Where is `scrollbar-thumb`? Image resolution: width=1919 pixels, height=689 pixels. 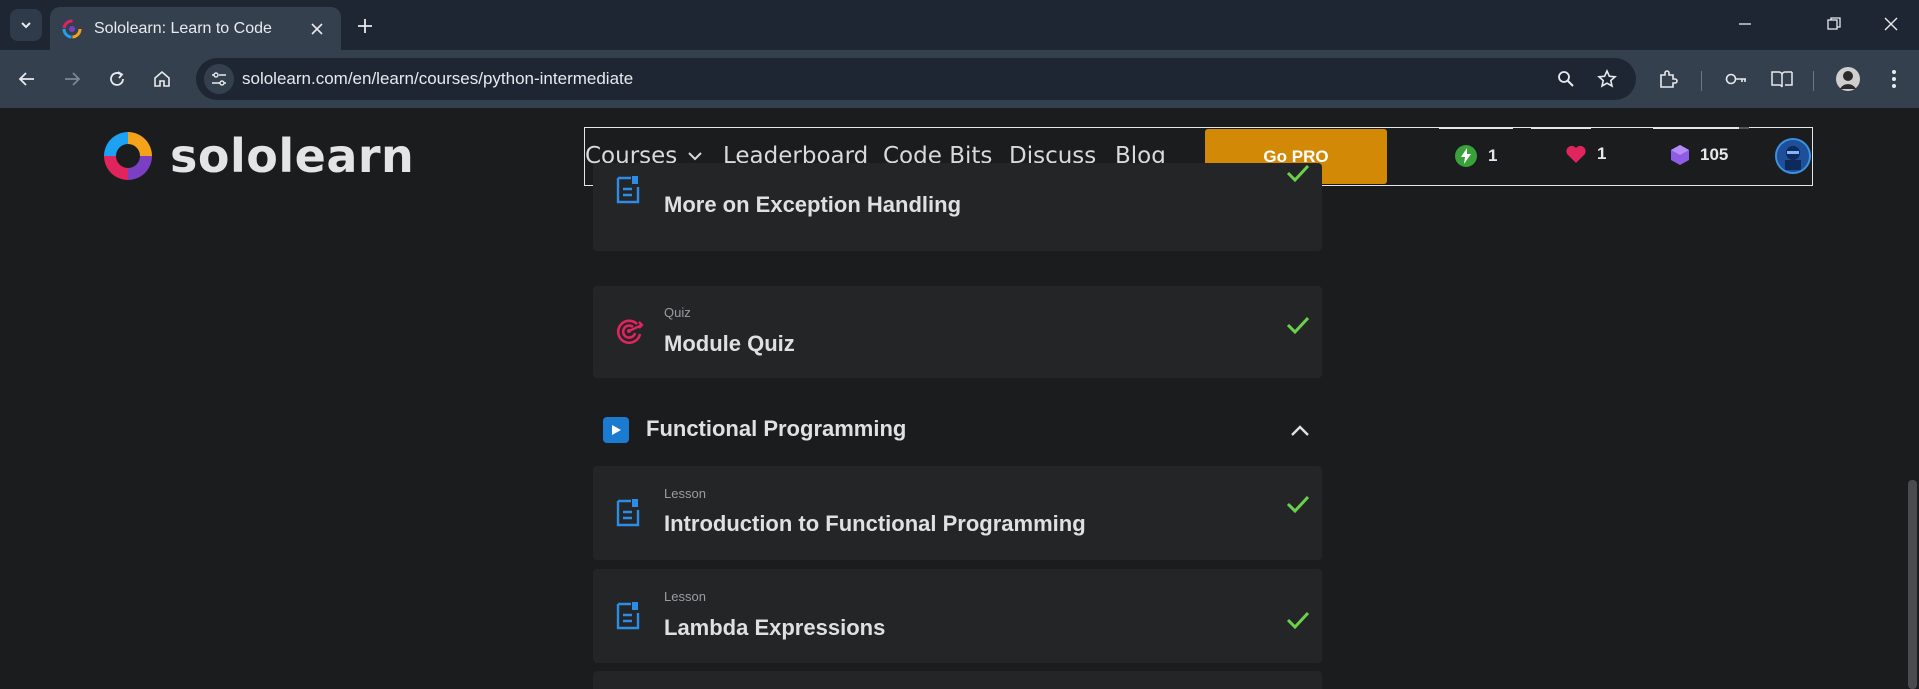 scrollbar-thumb is located at coordinates (1912, 584).